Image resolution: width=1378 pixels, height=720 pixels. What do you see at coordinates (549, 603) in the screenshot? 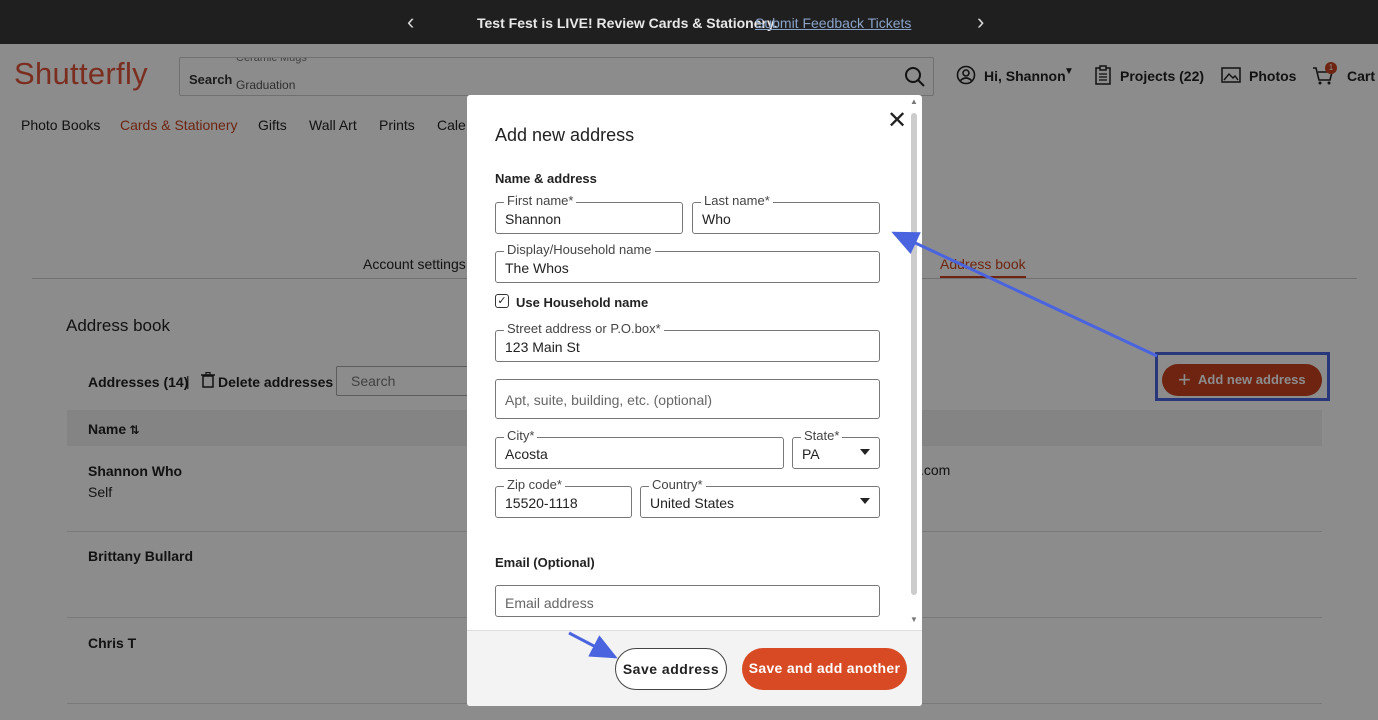
I see `email-placeholder: Email address` at bounding box center [549, 603].